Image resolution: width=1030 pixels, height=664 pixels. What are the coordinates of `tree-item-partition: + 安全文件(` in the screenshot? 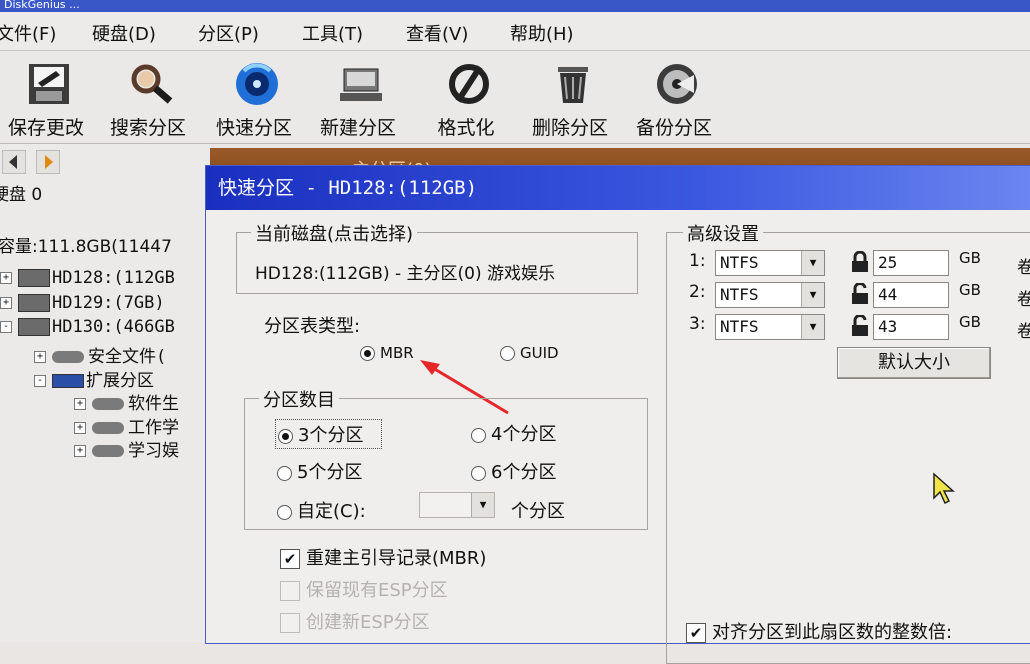 It's located at (100, 354).